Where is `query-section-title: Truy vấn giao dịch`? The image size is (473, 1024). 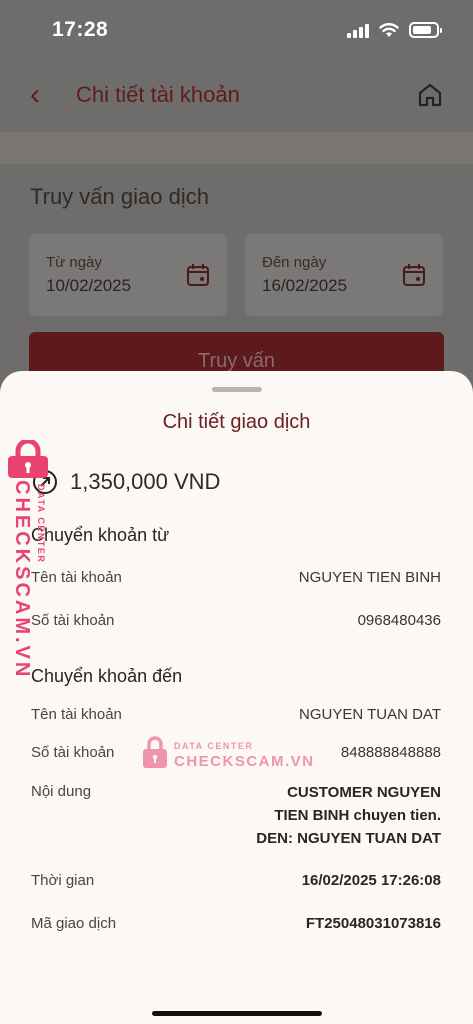
query-section-title: Truy vấn giao dịch is located at coordinates (119, 196).